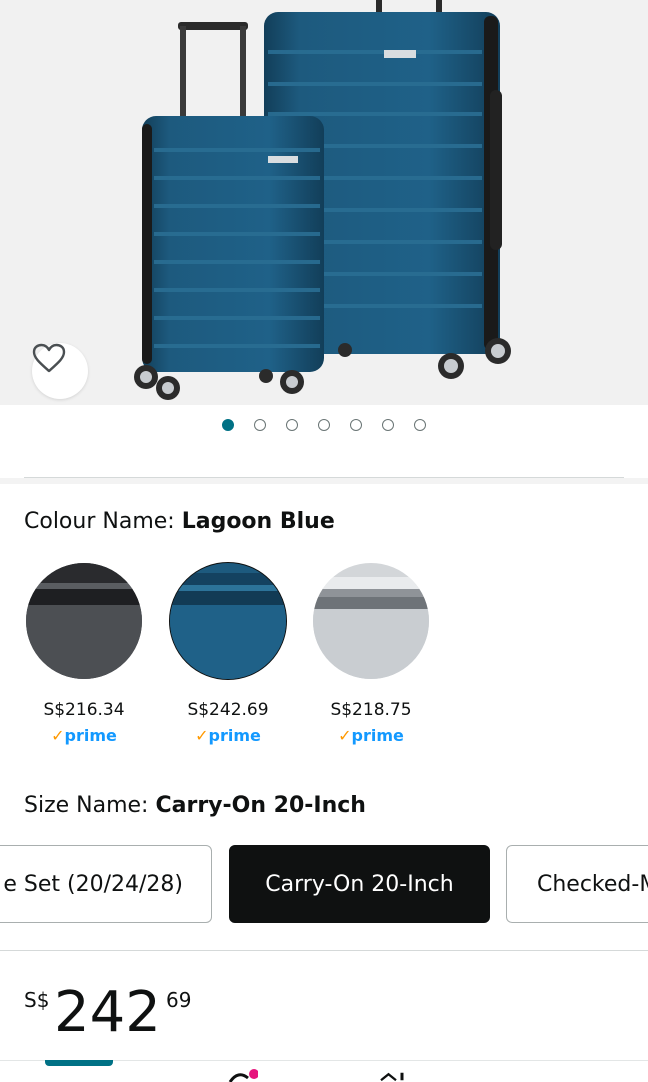 This screenshot has height=1082, width=648. I want to click on size-option-label: Checked-M, so click(592, 884).